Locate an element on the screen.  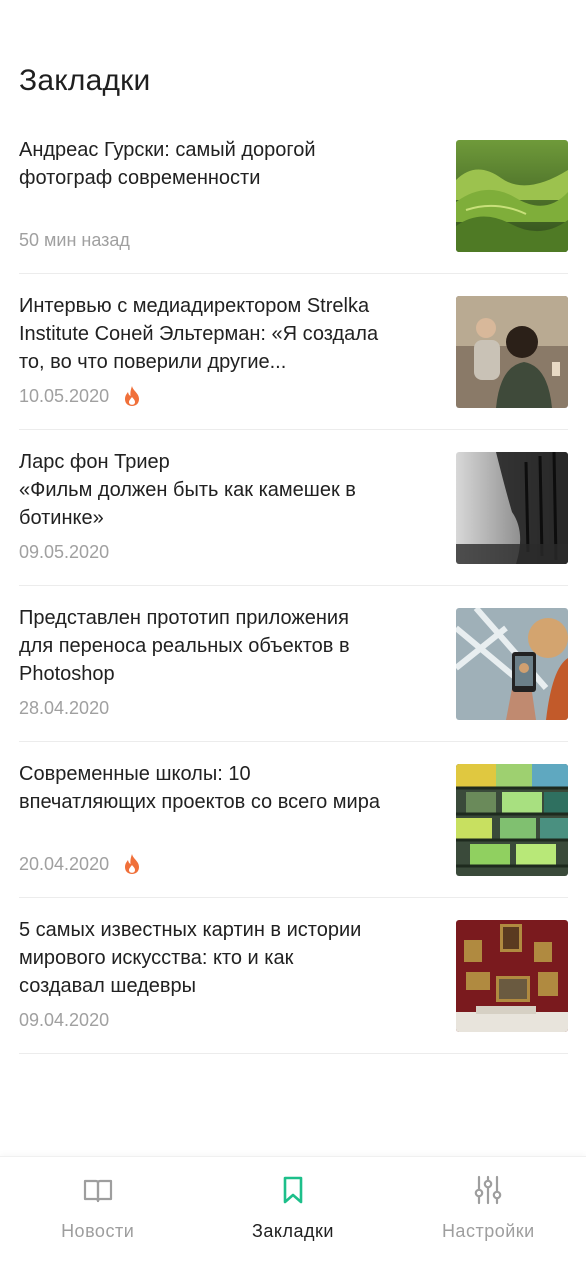
article-meta: 28.04.2020 is located at coordinates (64, 708).